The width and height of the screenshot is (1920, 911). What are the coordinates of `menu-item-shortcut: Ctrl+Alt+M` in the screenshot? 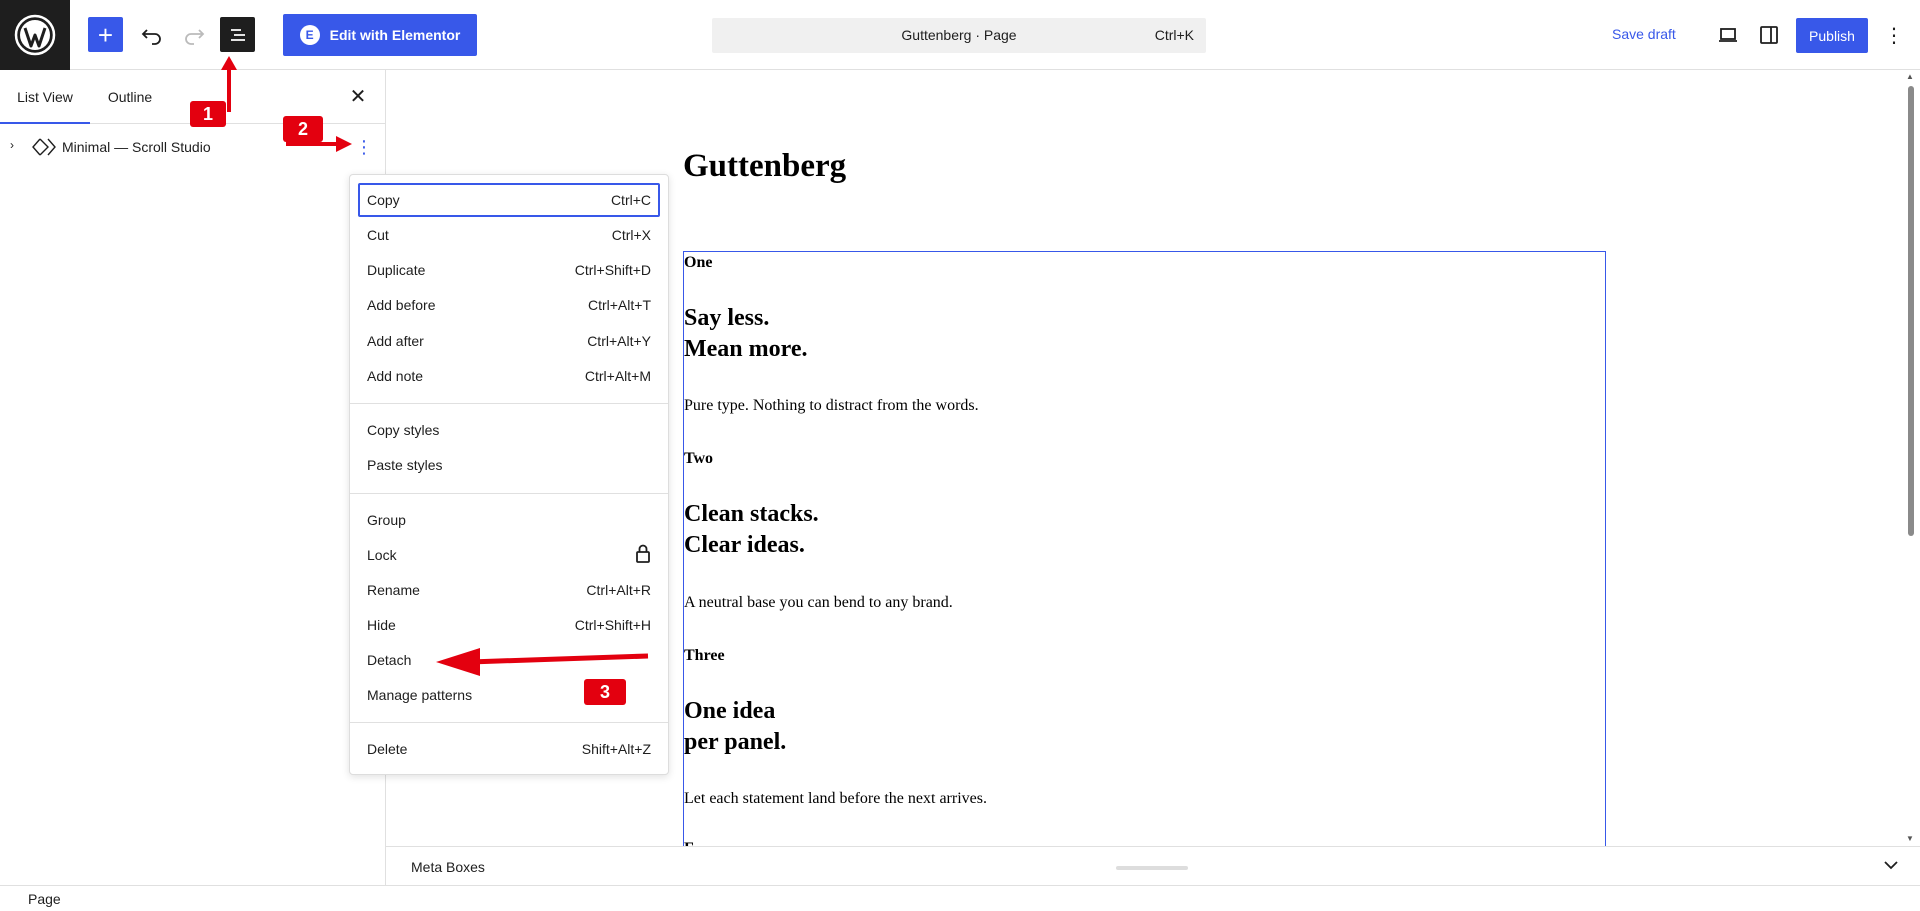 It's located at (617, 376).